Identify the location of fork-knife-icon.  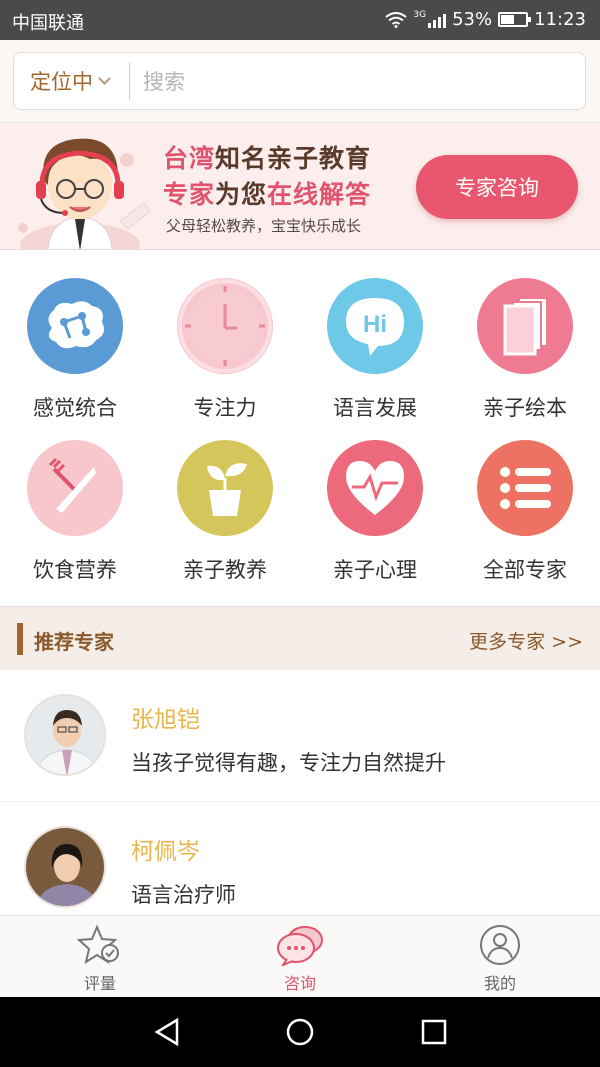
(75, 488).